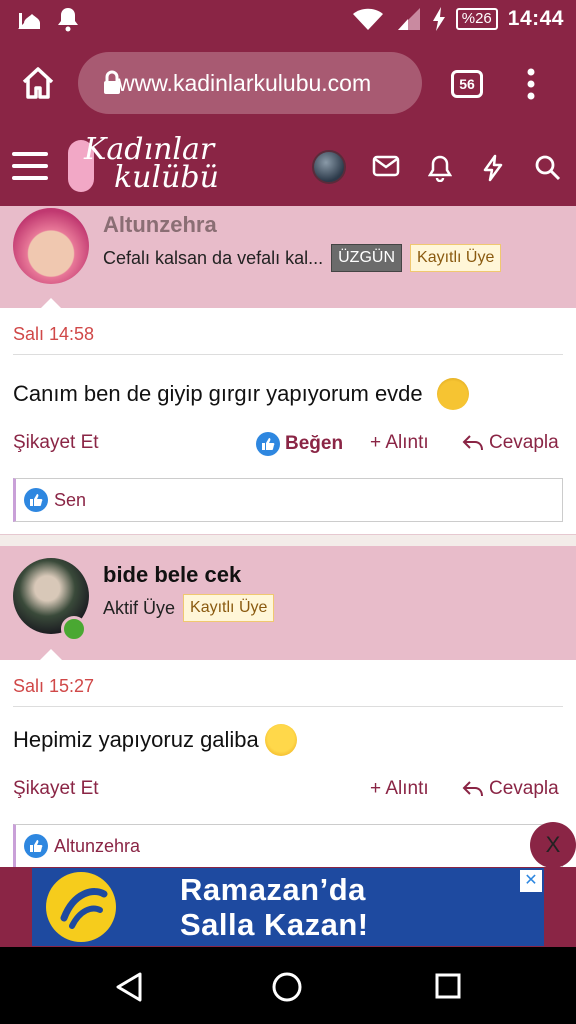 Image resolution: width=576 pixels, height=1024 pixels. I want to click on online-status-icon, so click(74, 629).